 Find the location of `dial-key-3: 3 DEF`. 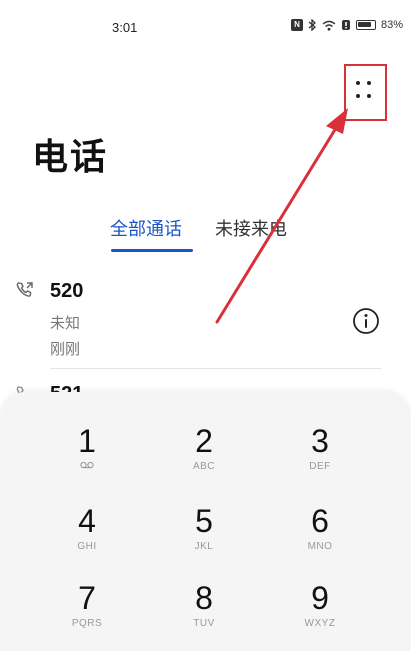

dial-key-3: 3 DEF is located at coordinates (320, 456).